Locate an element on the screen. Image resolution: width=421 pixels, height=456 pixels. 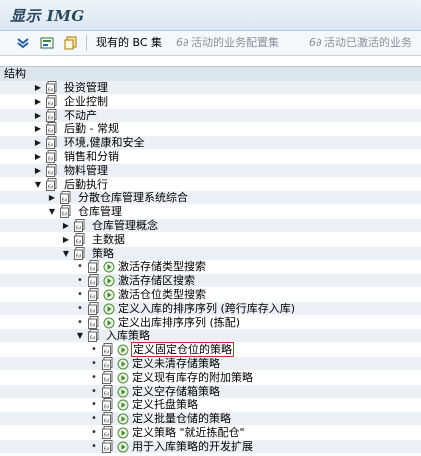
tree-node: ▶ 6∂ 投资管理 is located at coordinates (210, 87).